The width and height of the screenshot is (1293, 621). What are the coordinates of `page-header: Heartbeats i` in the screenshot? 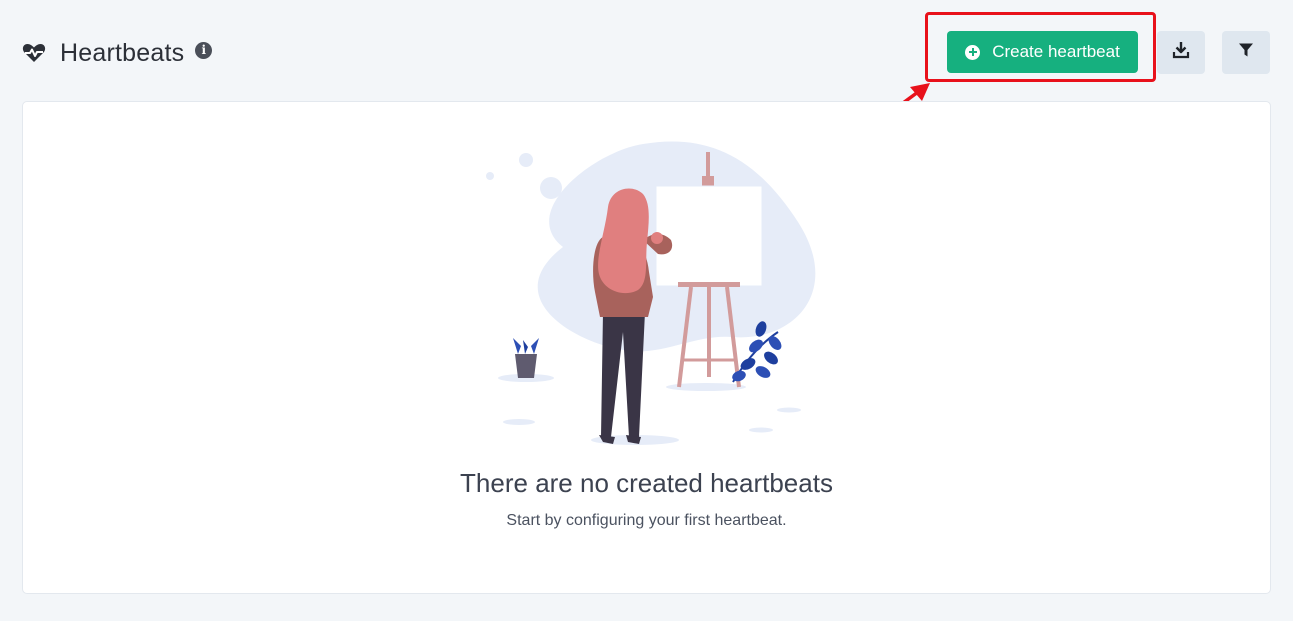 It's located at (117, 53).